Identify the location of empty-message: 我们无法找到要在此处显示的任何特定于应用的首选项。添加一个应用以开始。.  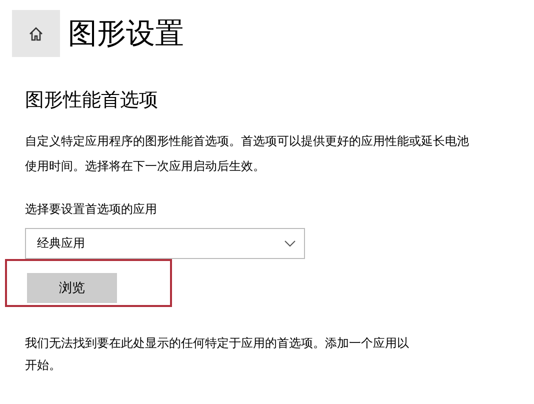
(217, 354).